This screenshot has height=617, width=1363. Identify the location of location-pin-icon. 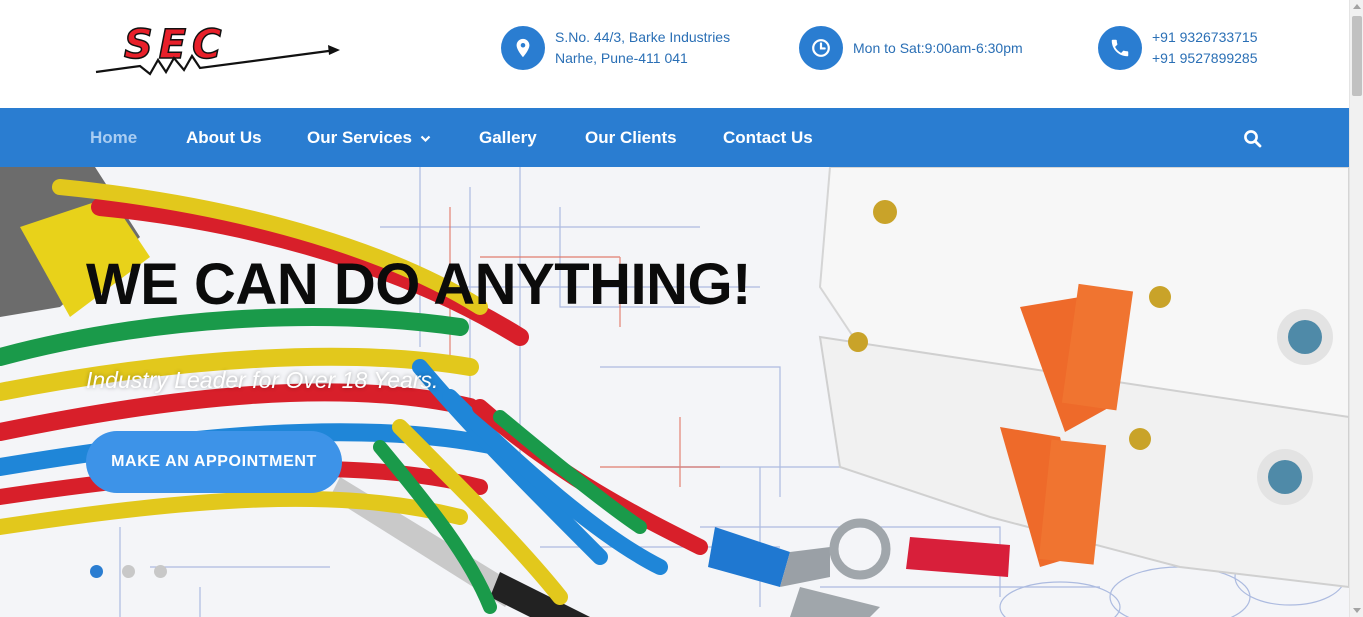
(523, 48).